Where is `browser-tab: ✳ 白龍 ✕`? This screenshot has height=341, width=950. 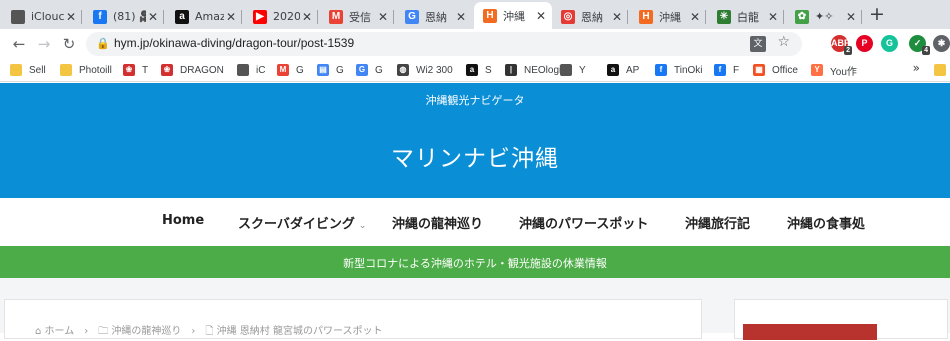 browser-tab: ✳ 白龍 ✕ is located at coordinates (746, 16).